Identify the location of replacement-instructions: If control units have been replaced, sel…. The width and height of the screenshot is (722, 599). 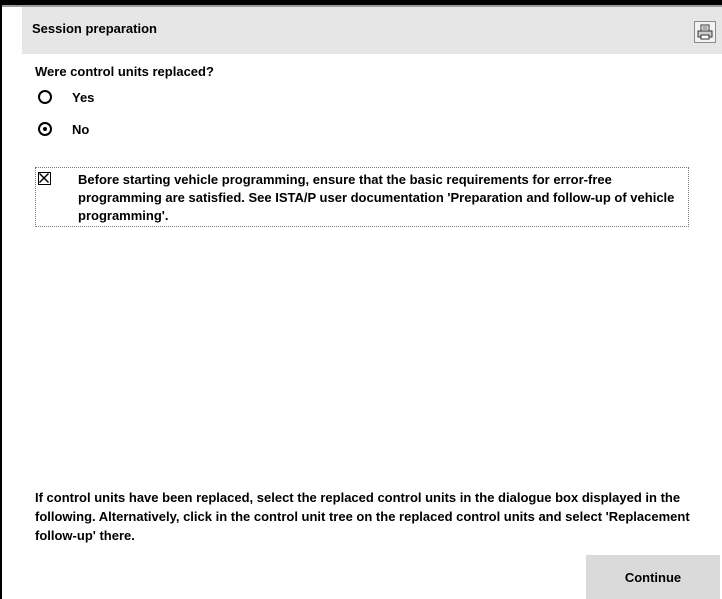
(362, 516).